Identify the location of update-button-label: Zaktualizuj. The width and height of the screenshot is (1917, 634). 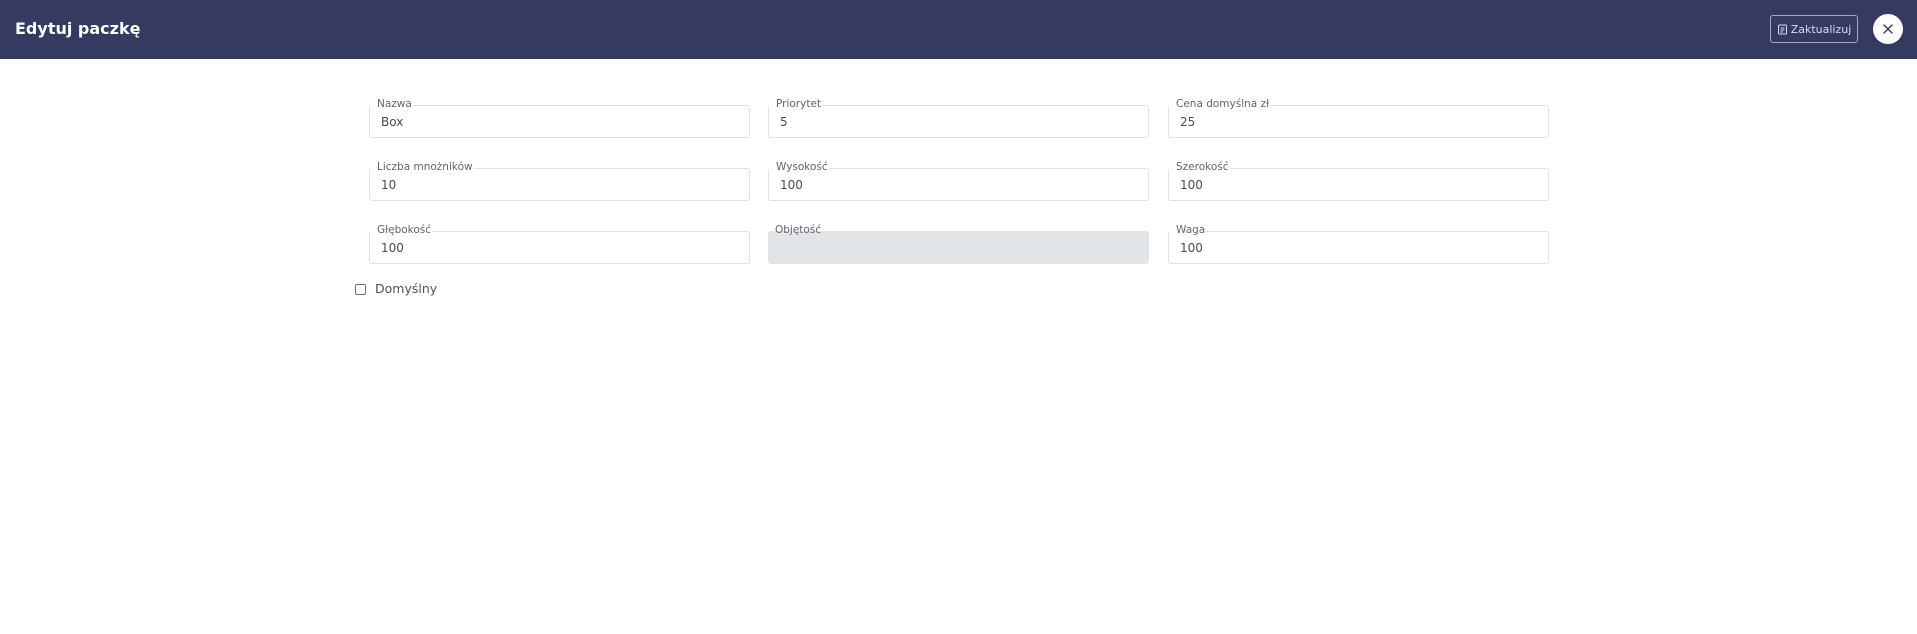
(1821, 29).